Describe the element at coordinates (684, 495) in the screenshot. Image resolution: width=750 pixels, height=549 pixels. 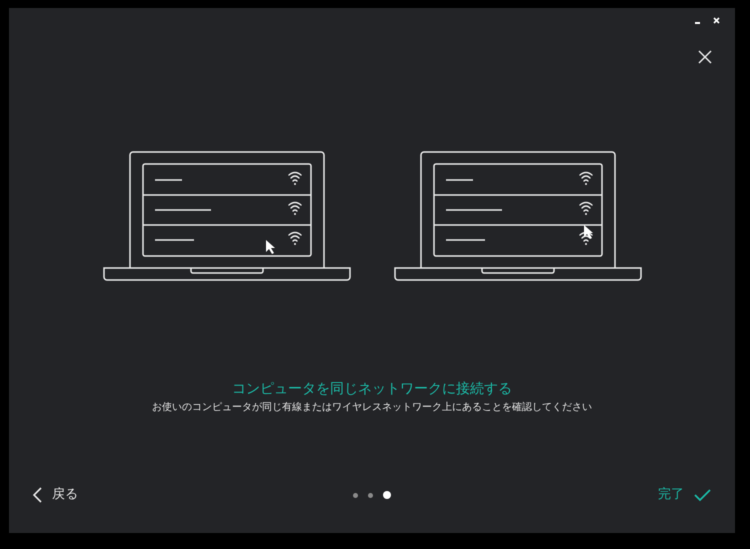
I see `done-button: 完了` at that location.